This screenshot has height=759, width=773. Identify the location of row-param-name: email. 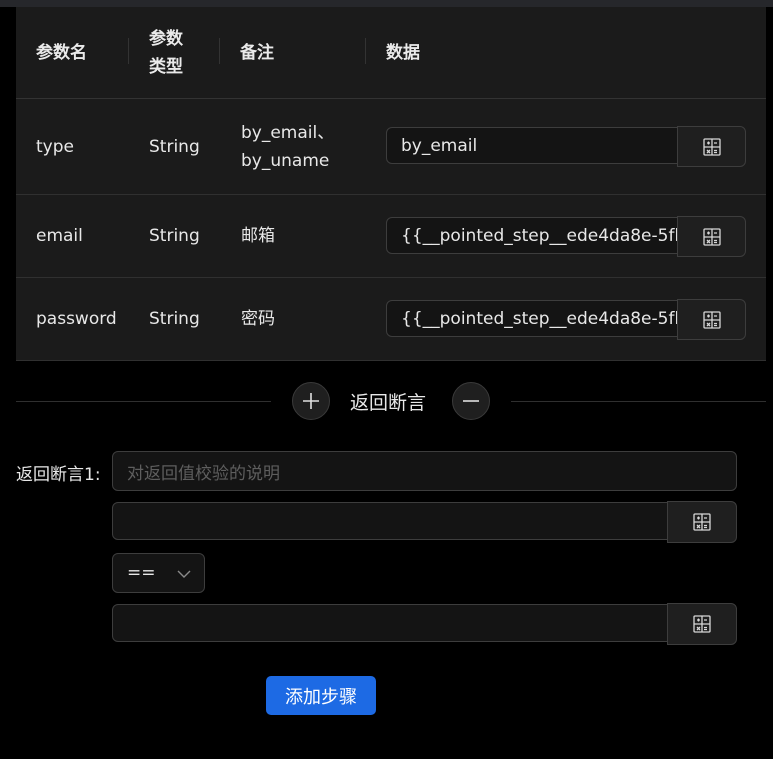
(59, 236).